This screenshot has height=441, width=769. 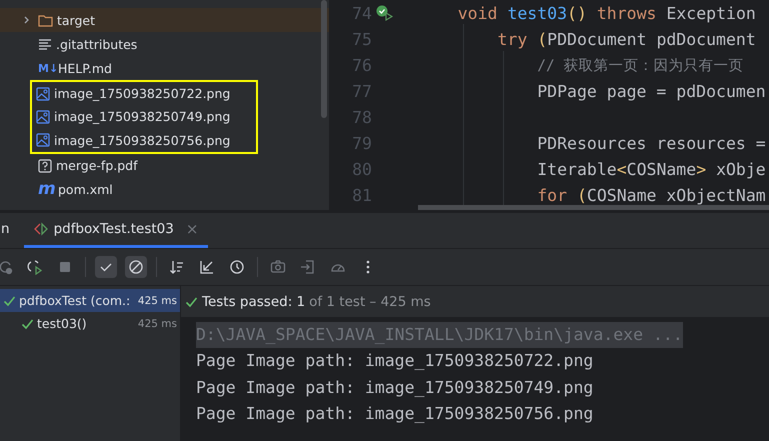 I want to click on collapse-icon, so click(x=207, y=267).